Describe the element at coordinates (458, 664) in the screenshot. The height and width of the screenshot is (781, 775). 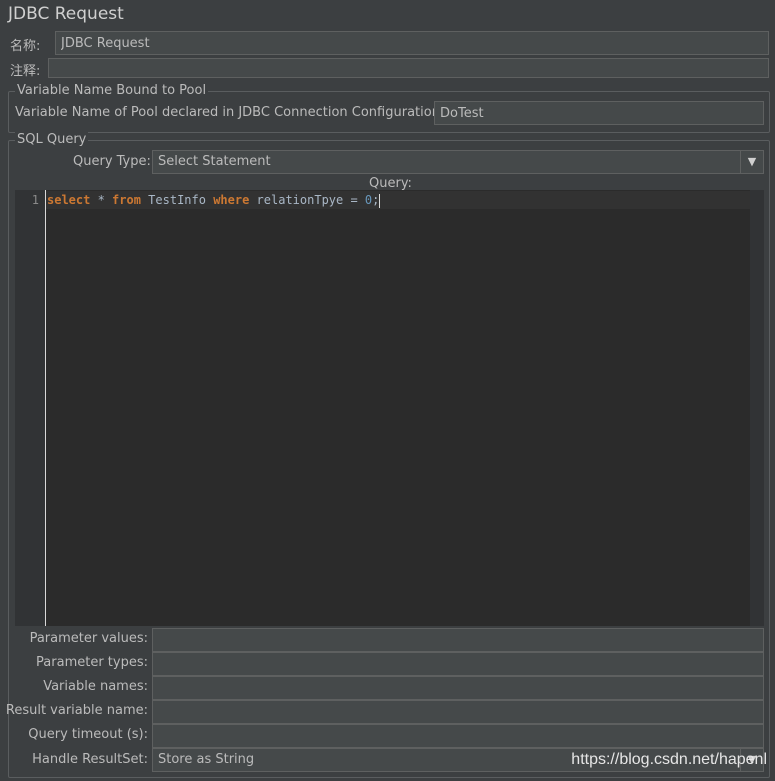
I see `parameter-types-field` at that location.